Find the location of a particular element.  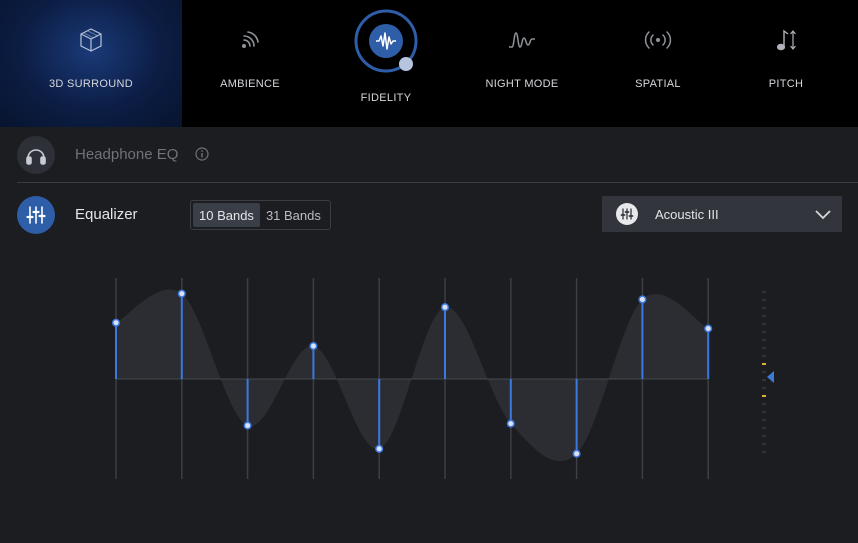

section-divider is located at coordinates (437, 182).